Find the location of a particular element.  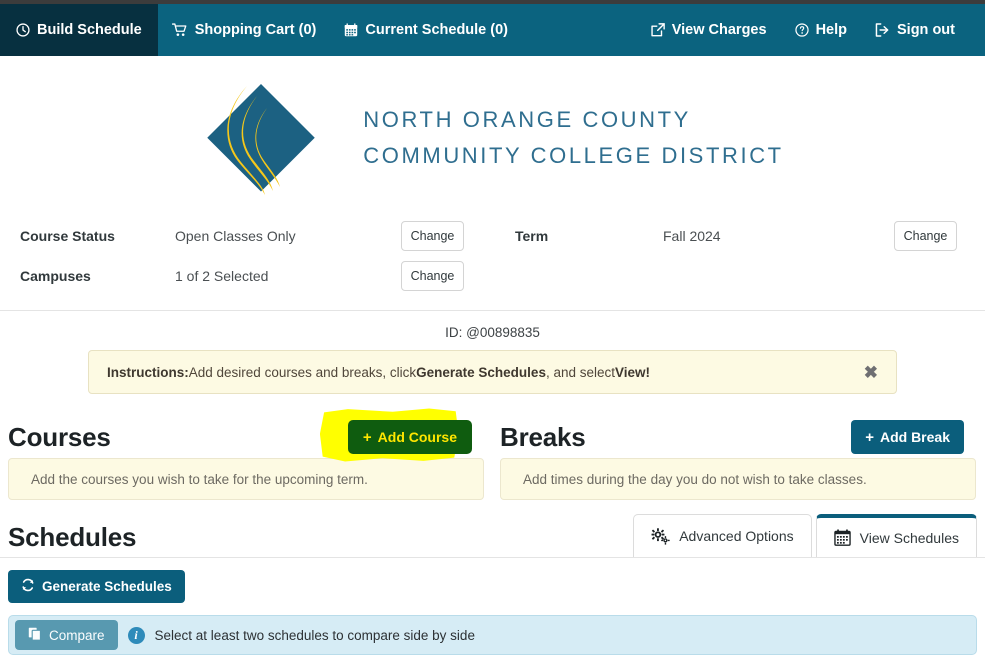

add-break-slot: + Add Break is located at coordinates (907, 437).